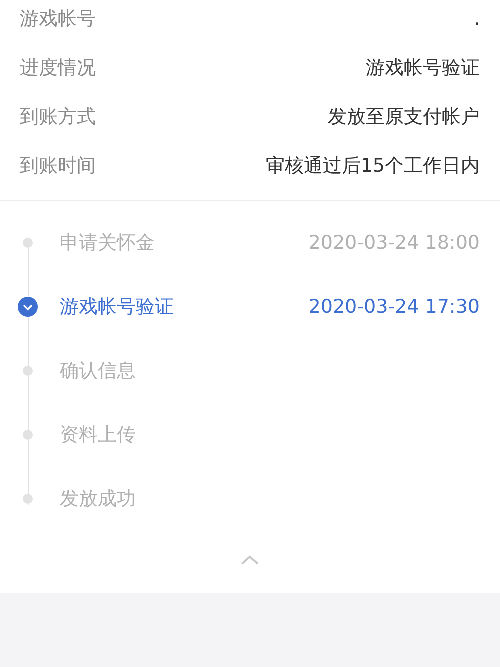 This screenshot has height=667, width=500. What do you see at coordinates (404, 117) in the screenshot?
I see `field-value: 发放至原支付帐户` at bounding box center [404, 117].